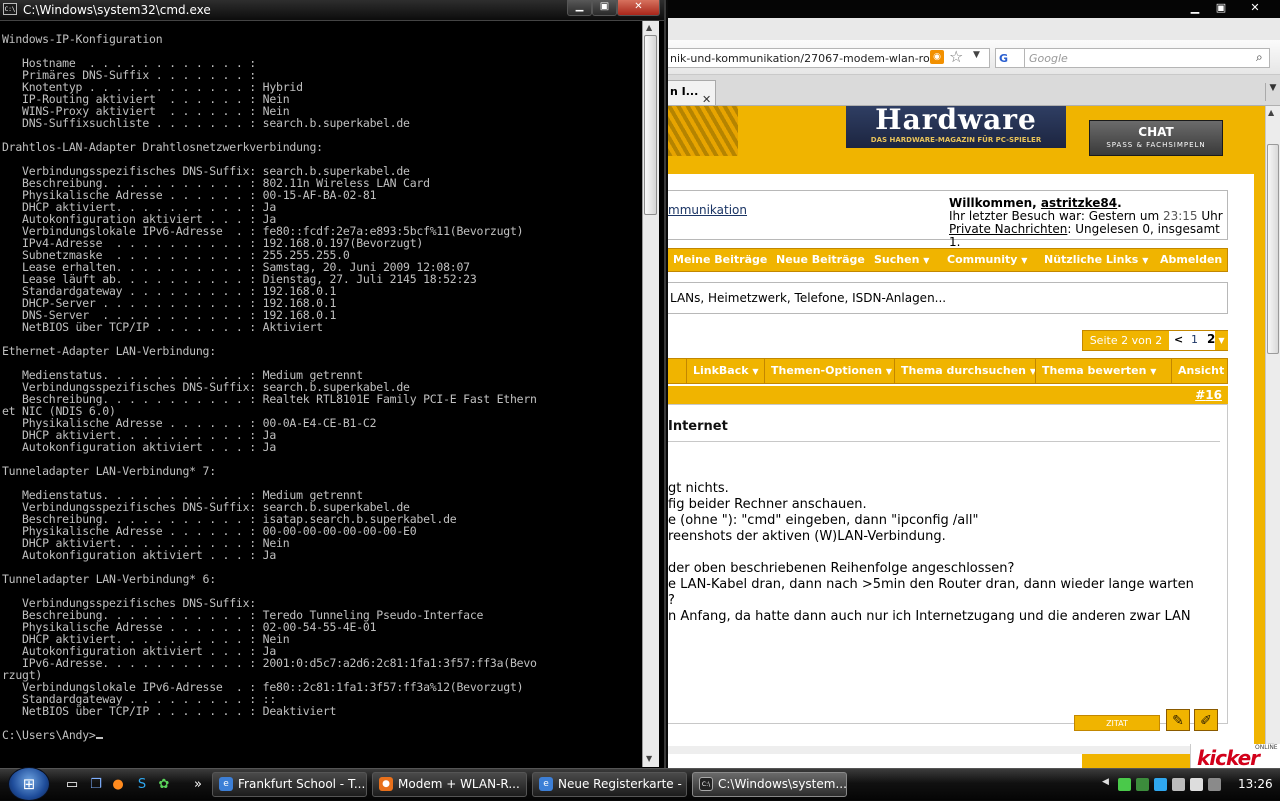 The height and width of the screenshot is (801, 1280). I want to click on tray-expand-icon: ◀, so click(1105, 782).